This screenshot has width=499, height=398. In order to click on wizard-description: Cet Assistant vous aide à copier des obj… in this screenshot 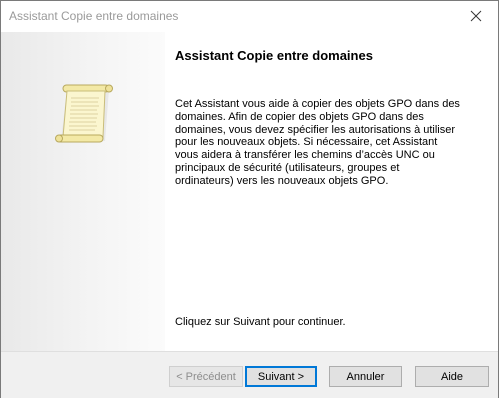, I will do `click(317, 142)`.